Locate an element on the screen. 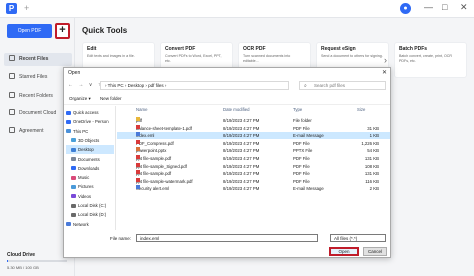  file-size-cell: 116 KB is located at coordinates (372, 181).